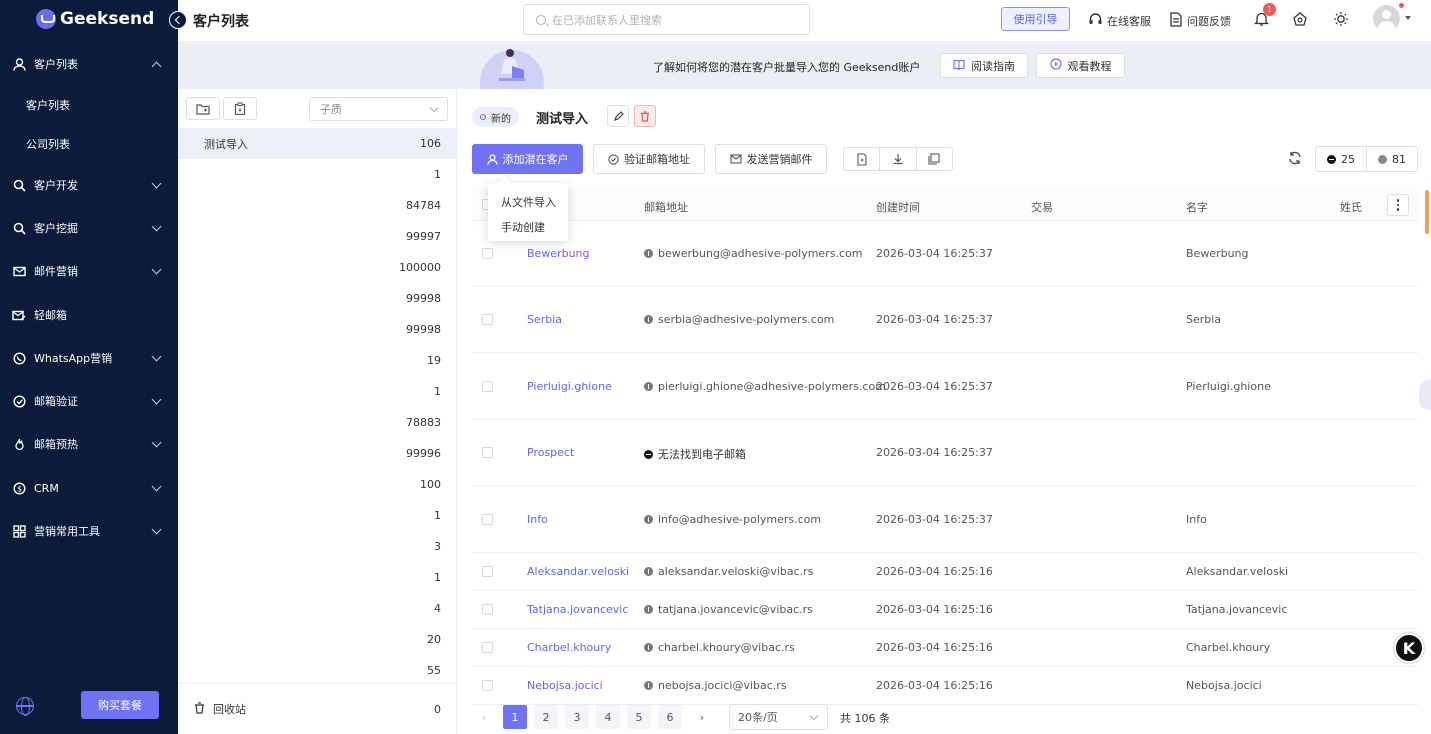  Describe the element at coordinates (1080, 65) in the screenshot. I see `watch-tutorial-button: 观看教程` at that location.